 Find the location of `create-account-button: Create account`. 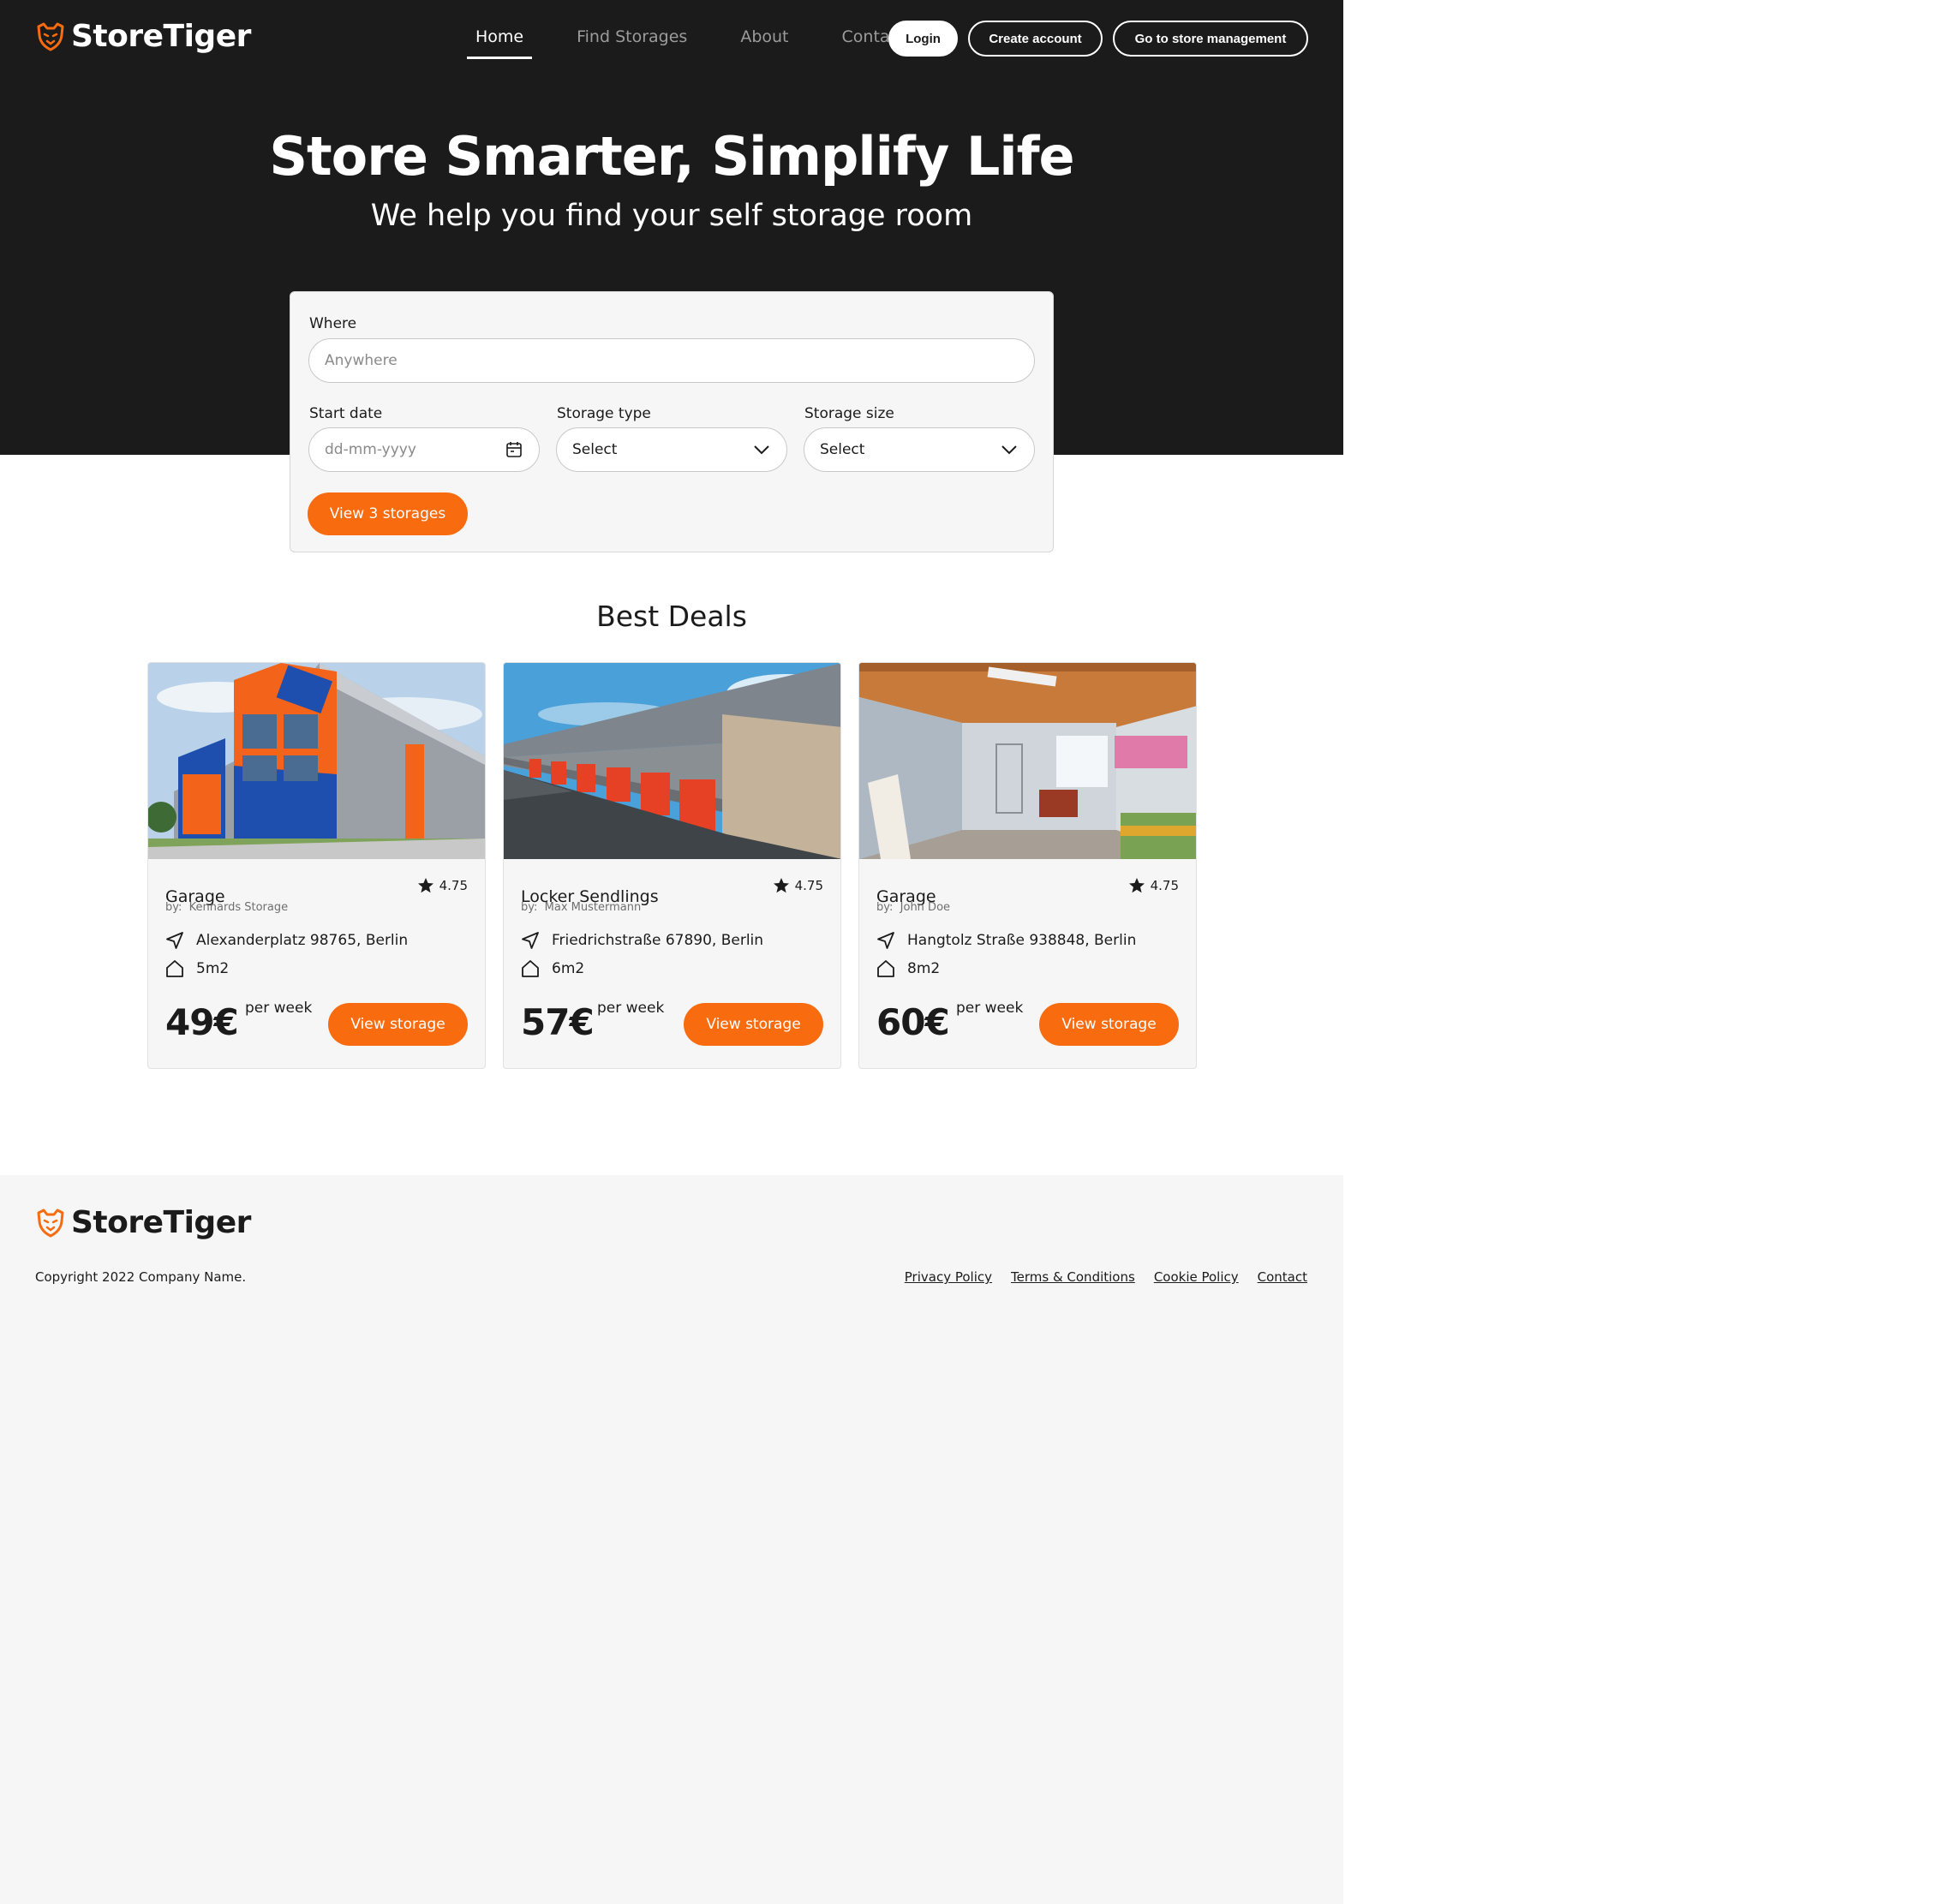

create-account-button: Create account is located at coordinates (1035, 39).